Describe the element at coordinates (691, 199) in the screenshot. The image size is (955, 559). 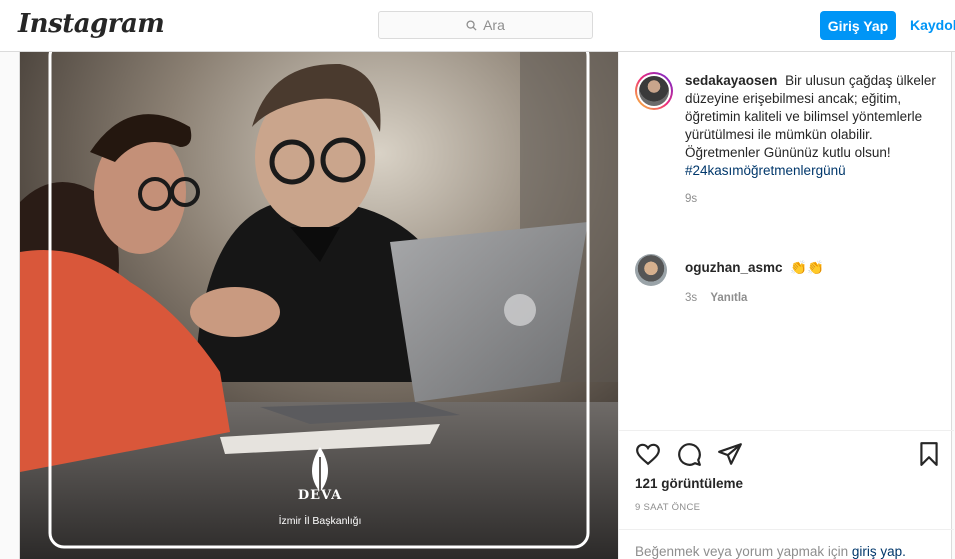
I see `caption-time: 9s` at that location.